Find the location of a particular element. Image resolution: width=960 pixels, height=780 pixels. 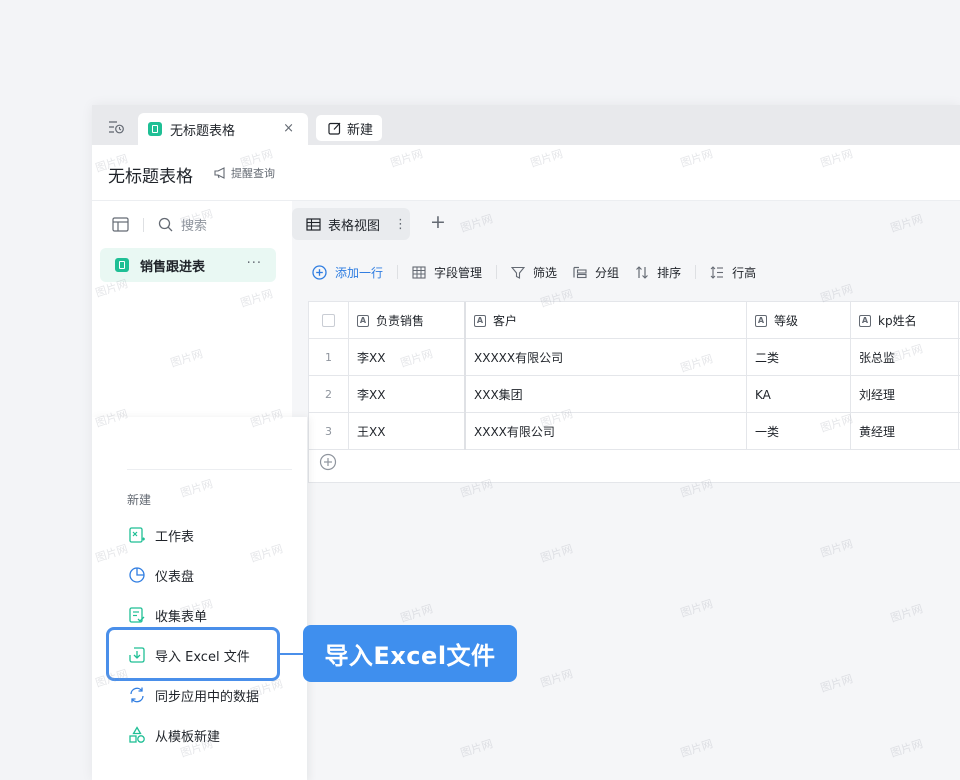

column-header: A 负责销售 is located at coordinates (407, 320).